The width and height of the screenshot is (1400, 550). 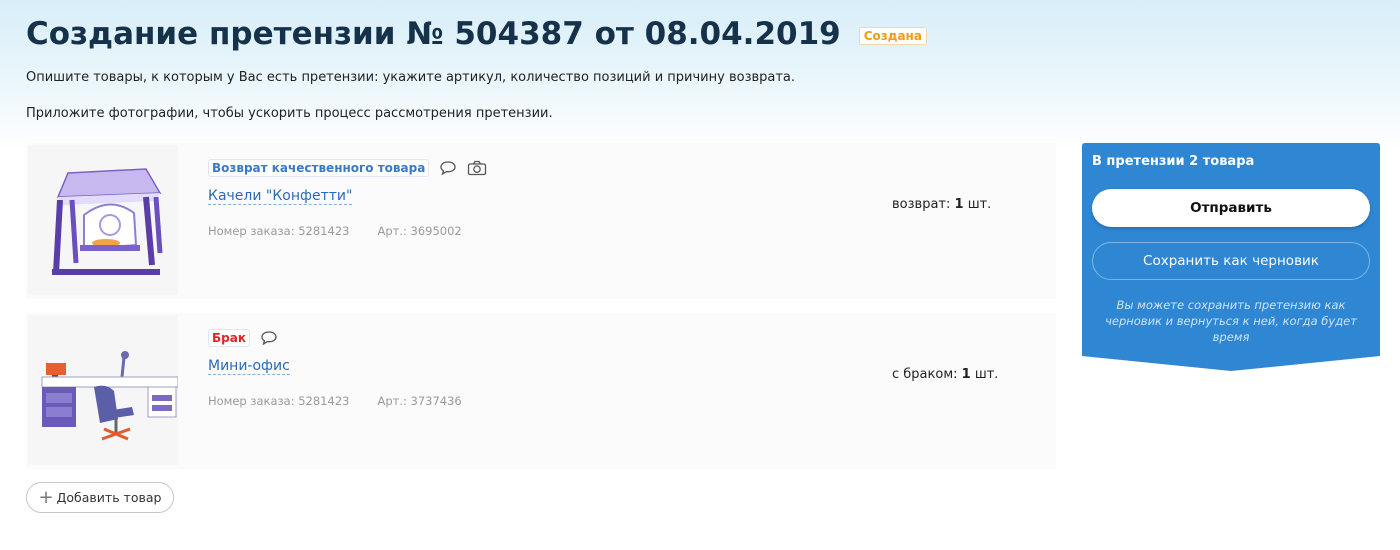 I want to click on product-link: Качели "Конфетти", so click(x=280, y=196).